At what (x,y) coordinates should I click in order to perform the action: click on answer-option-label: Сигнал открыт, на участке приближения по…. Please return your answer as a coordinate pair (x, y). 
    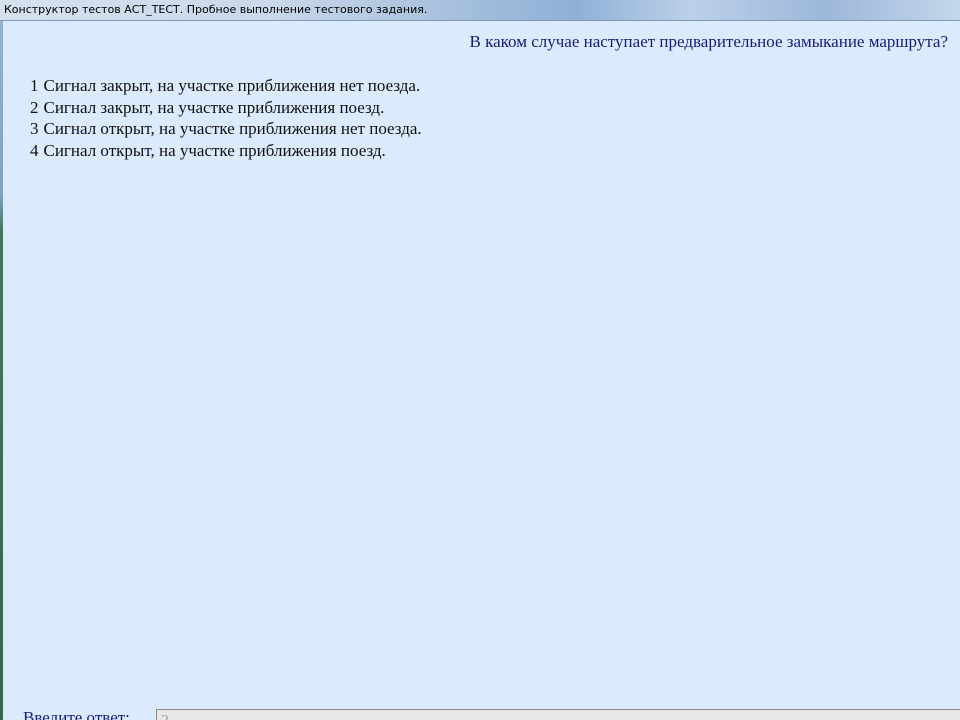
    Looking at the image, I should click on (214, 150).